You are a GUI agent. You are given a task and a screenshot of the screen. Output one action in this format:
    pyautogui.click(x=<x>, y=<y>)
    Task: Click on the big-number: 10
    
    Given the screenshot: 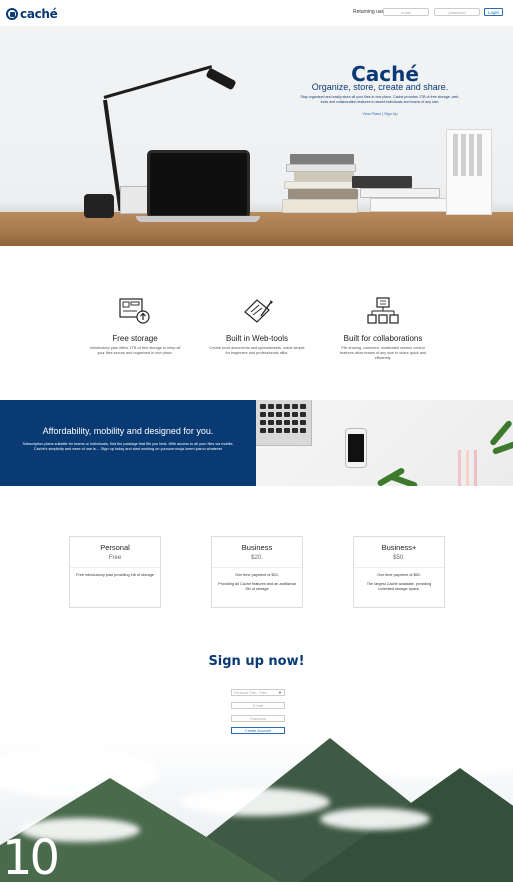 What is the action you would take?
    pyautogui.click(x=31, y=858)
    